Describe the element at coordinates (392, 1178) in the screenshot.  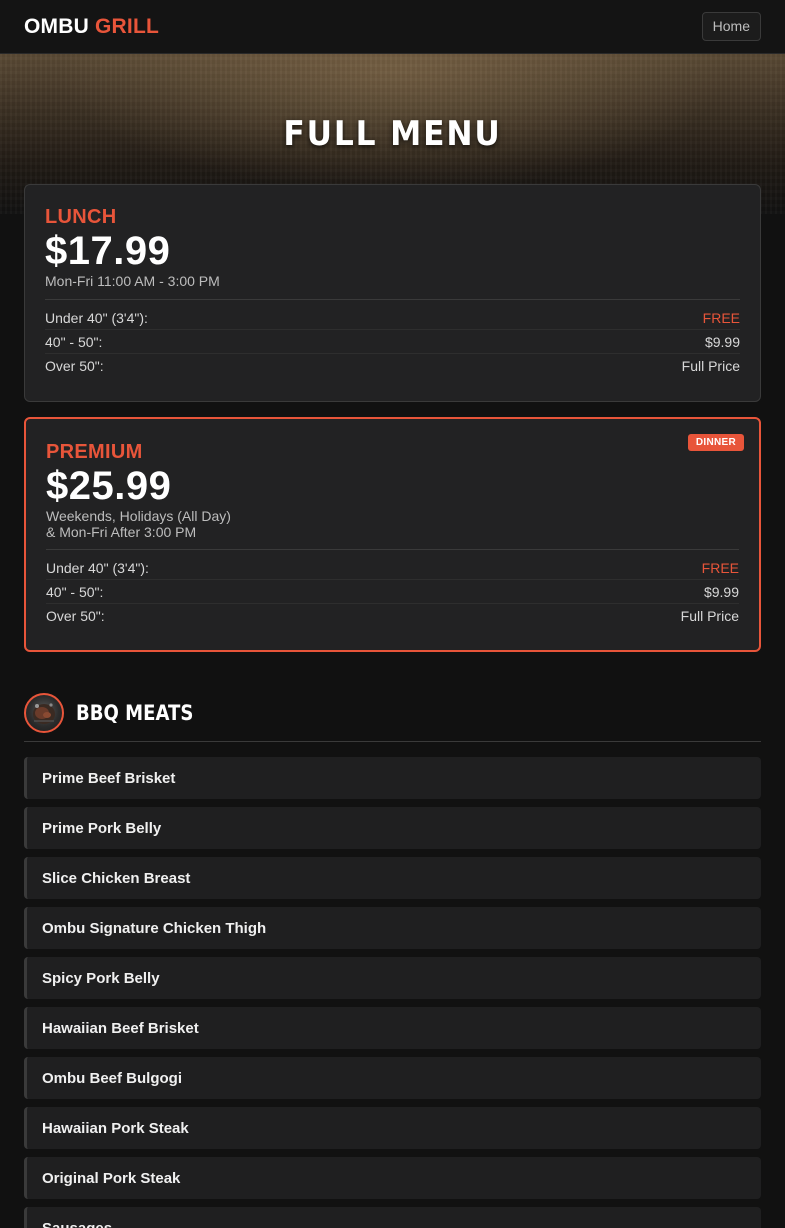
I see `menu-item: Original Pork Steak` at that location.